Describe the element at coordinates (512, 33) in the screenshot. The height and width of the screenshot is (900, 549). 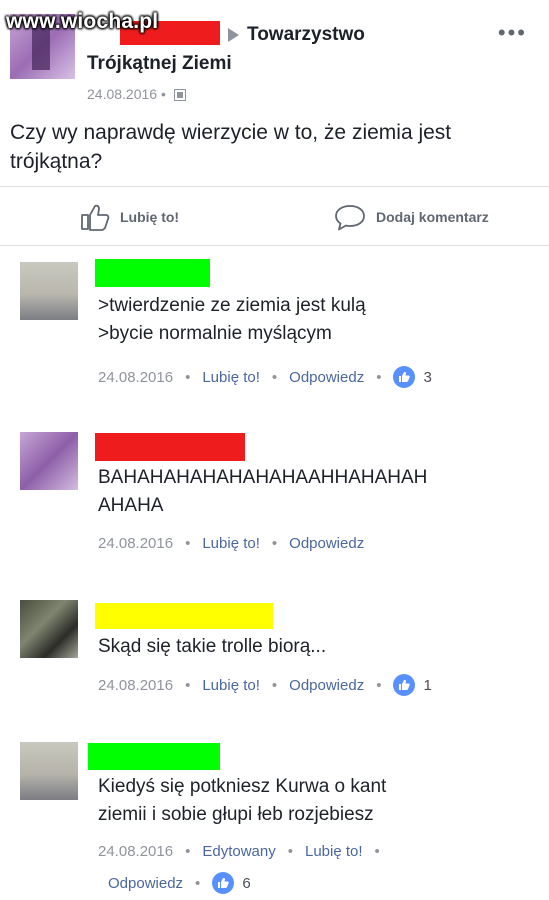
I see `more-options-icon: •••` at that location.